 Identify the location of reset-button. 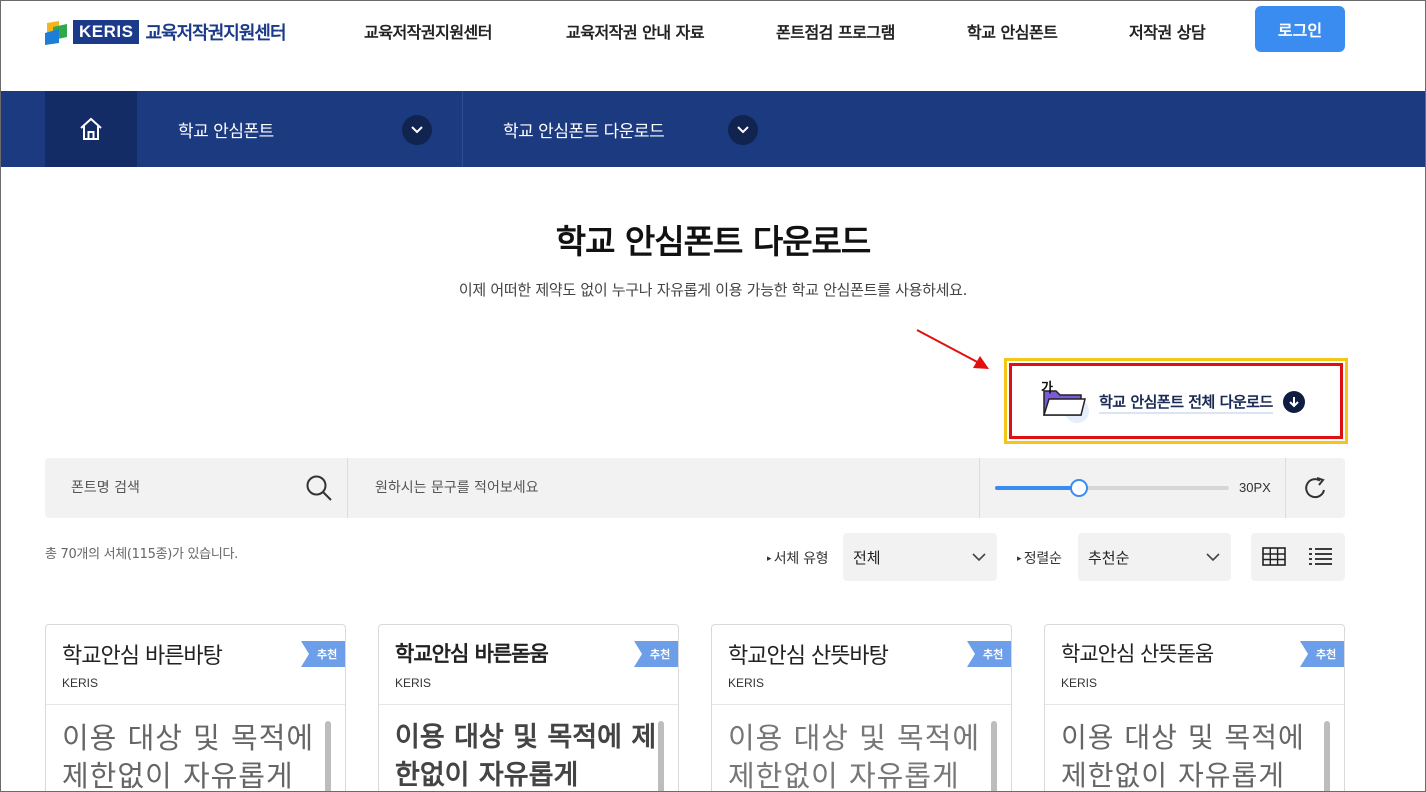
(1316, 488).